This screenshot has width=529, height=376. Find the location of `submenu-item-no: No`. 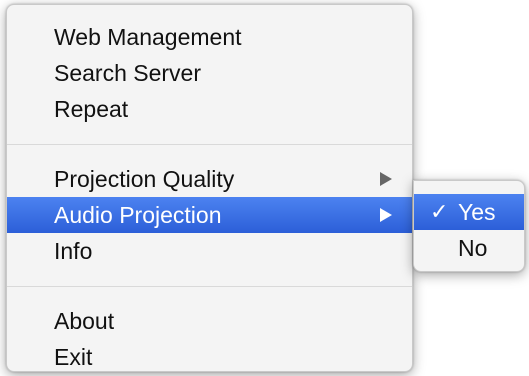

submenu-item-no: No is located at coordinates (469, 248).